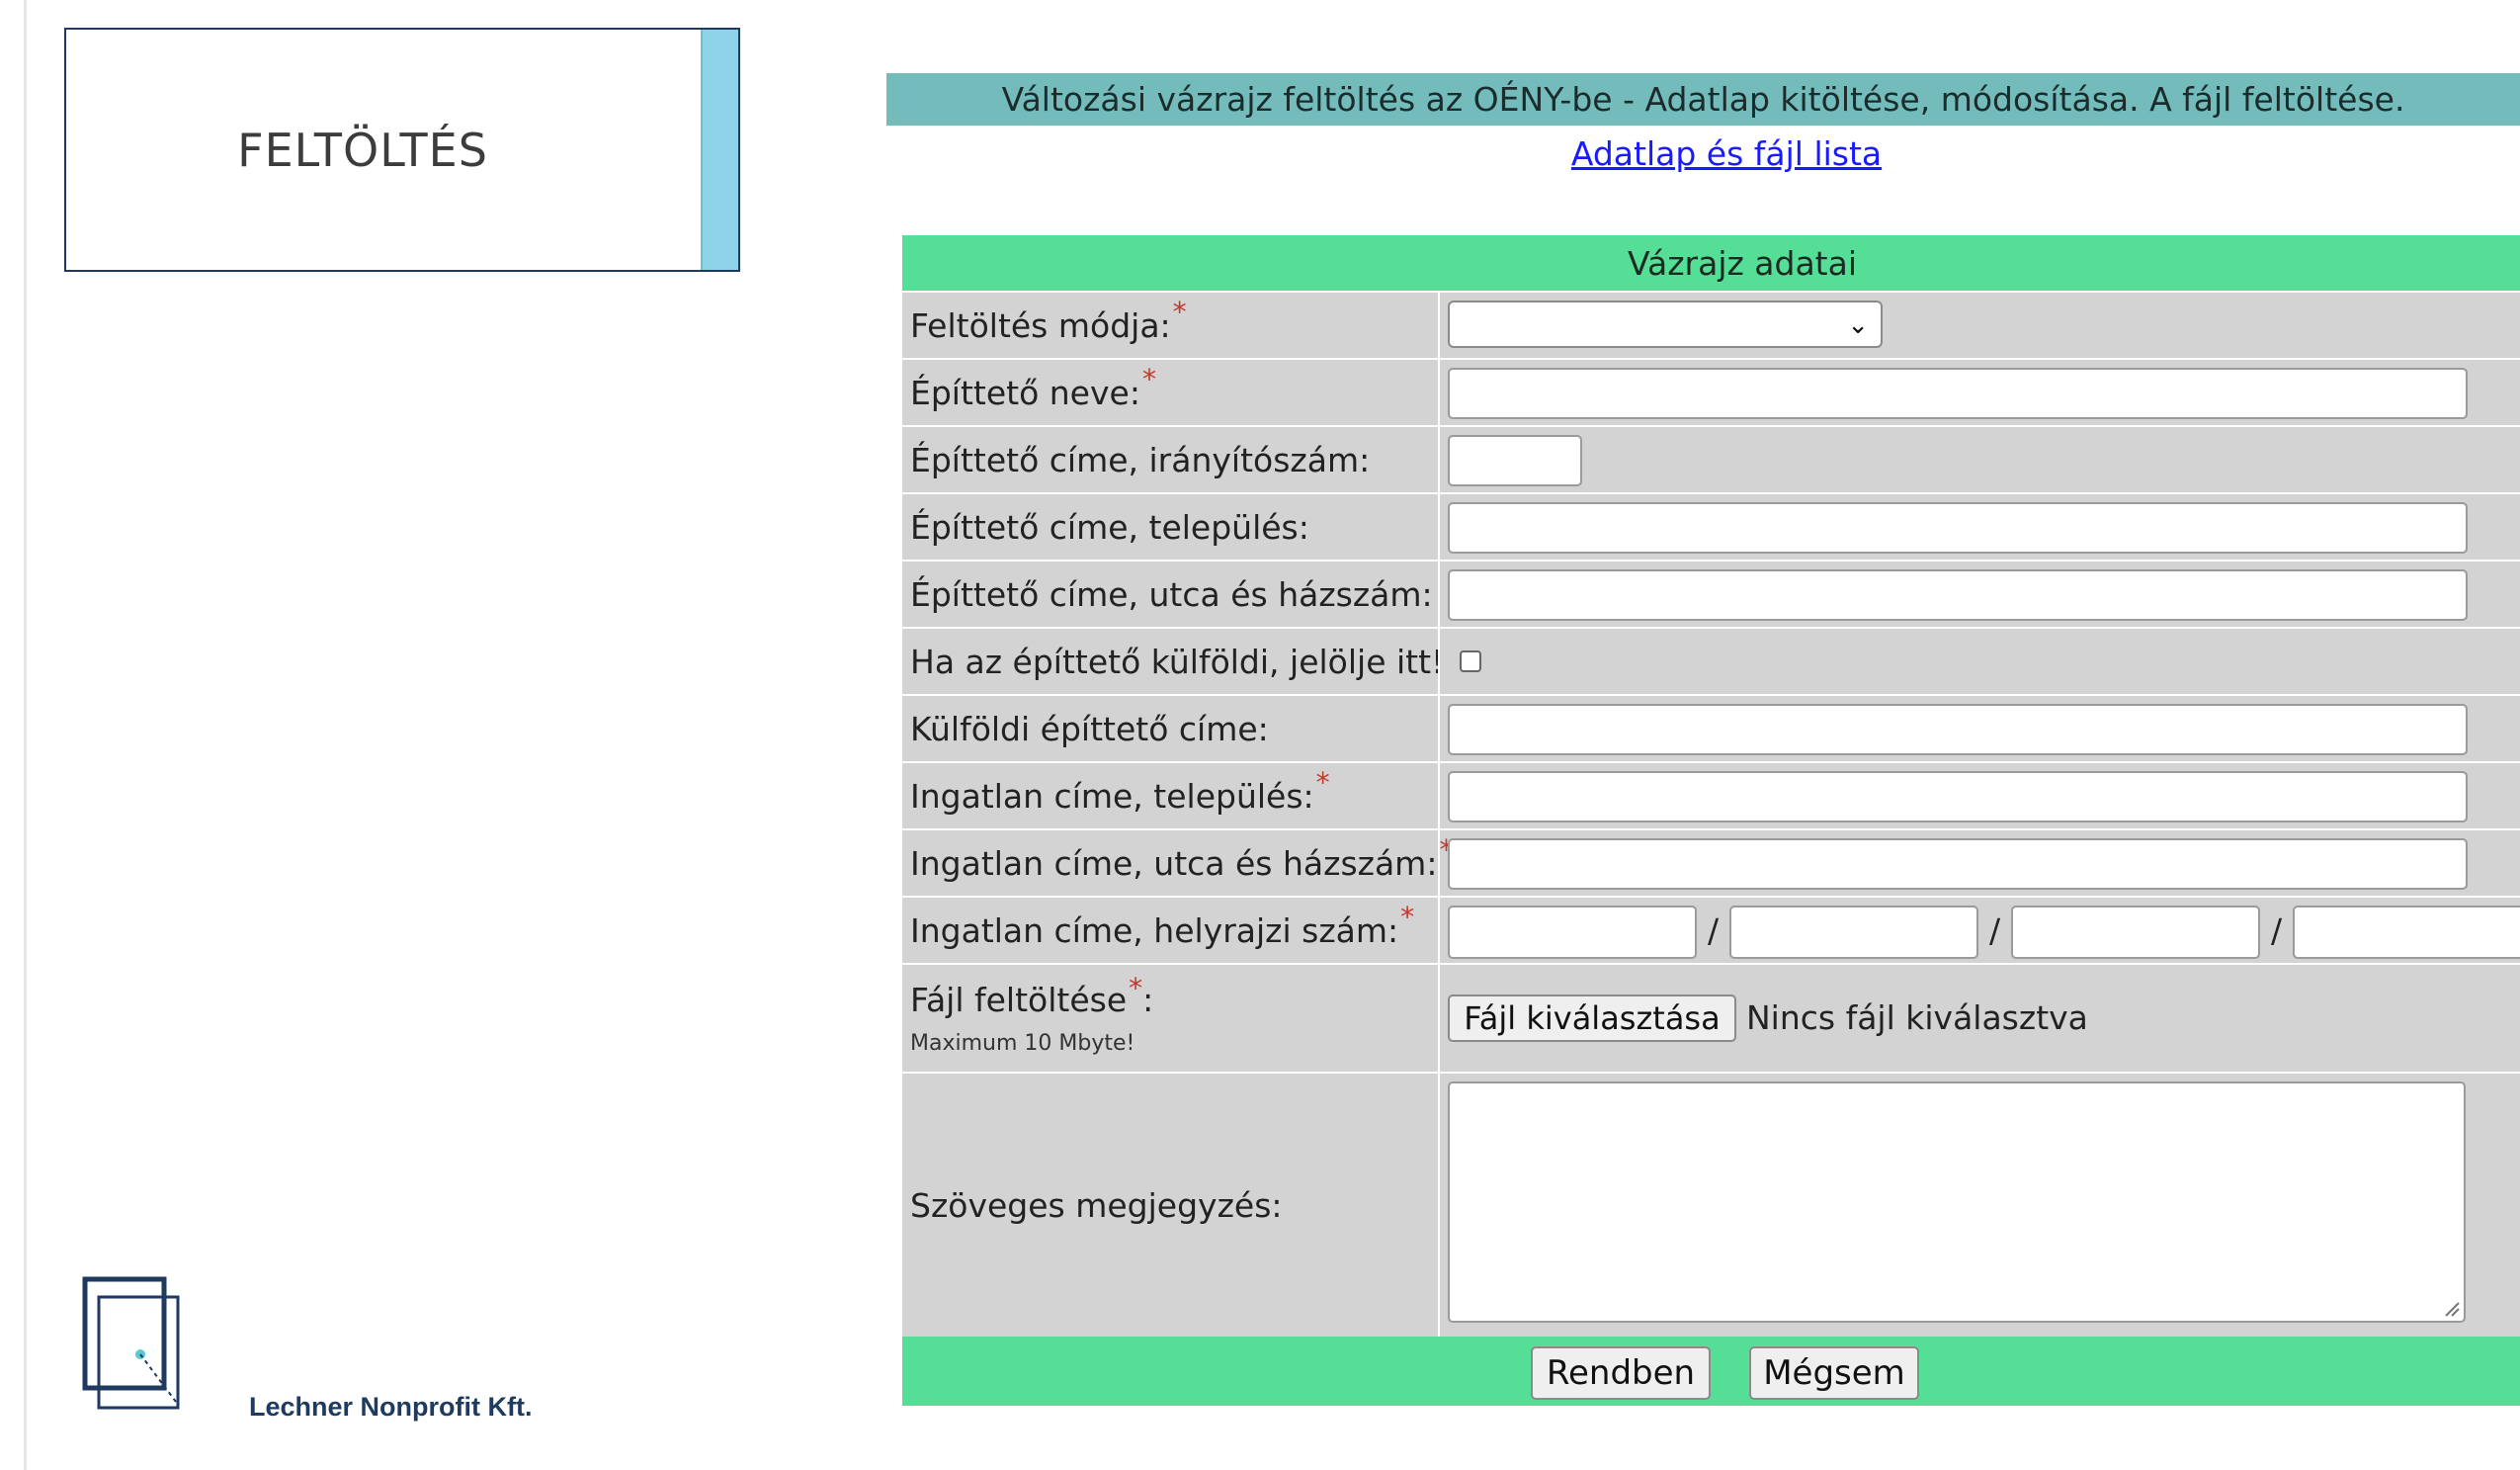  What do you see at coordinates (1171, 594) in the screenshot?
I see `builder-street-label: Építtető címe, utca és házszám:` at bounding box center [1171, 594].